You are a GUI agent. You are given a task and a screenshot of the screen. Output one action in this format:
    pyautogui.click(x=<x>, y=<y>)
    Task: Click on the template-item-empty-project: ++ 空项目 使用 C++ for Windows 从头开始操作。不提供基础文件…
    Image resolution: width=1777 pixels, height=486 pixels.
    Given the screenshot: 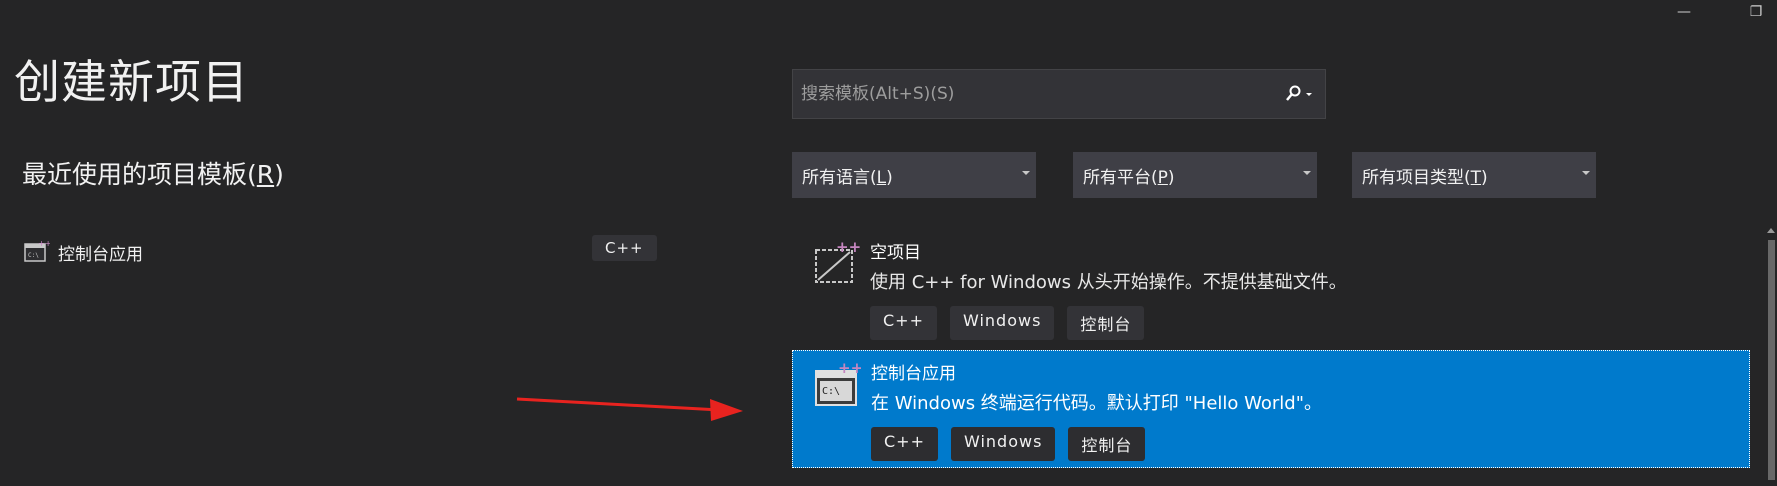 What is the action you would take?
    pyautogui.click(x=1271, y=289)
    